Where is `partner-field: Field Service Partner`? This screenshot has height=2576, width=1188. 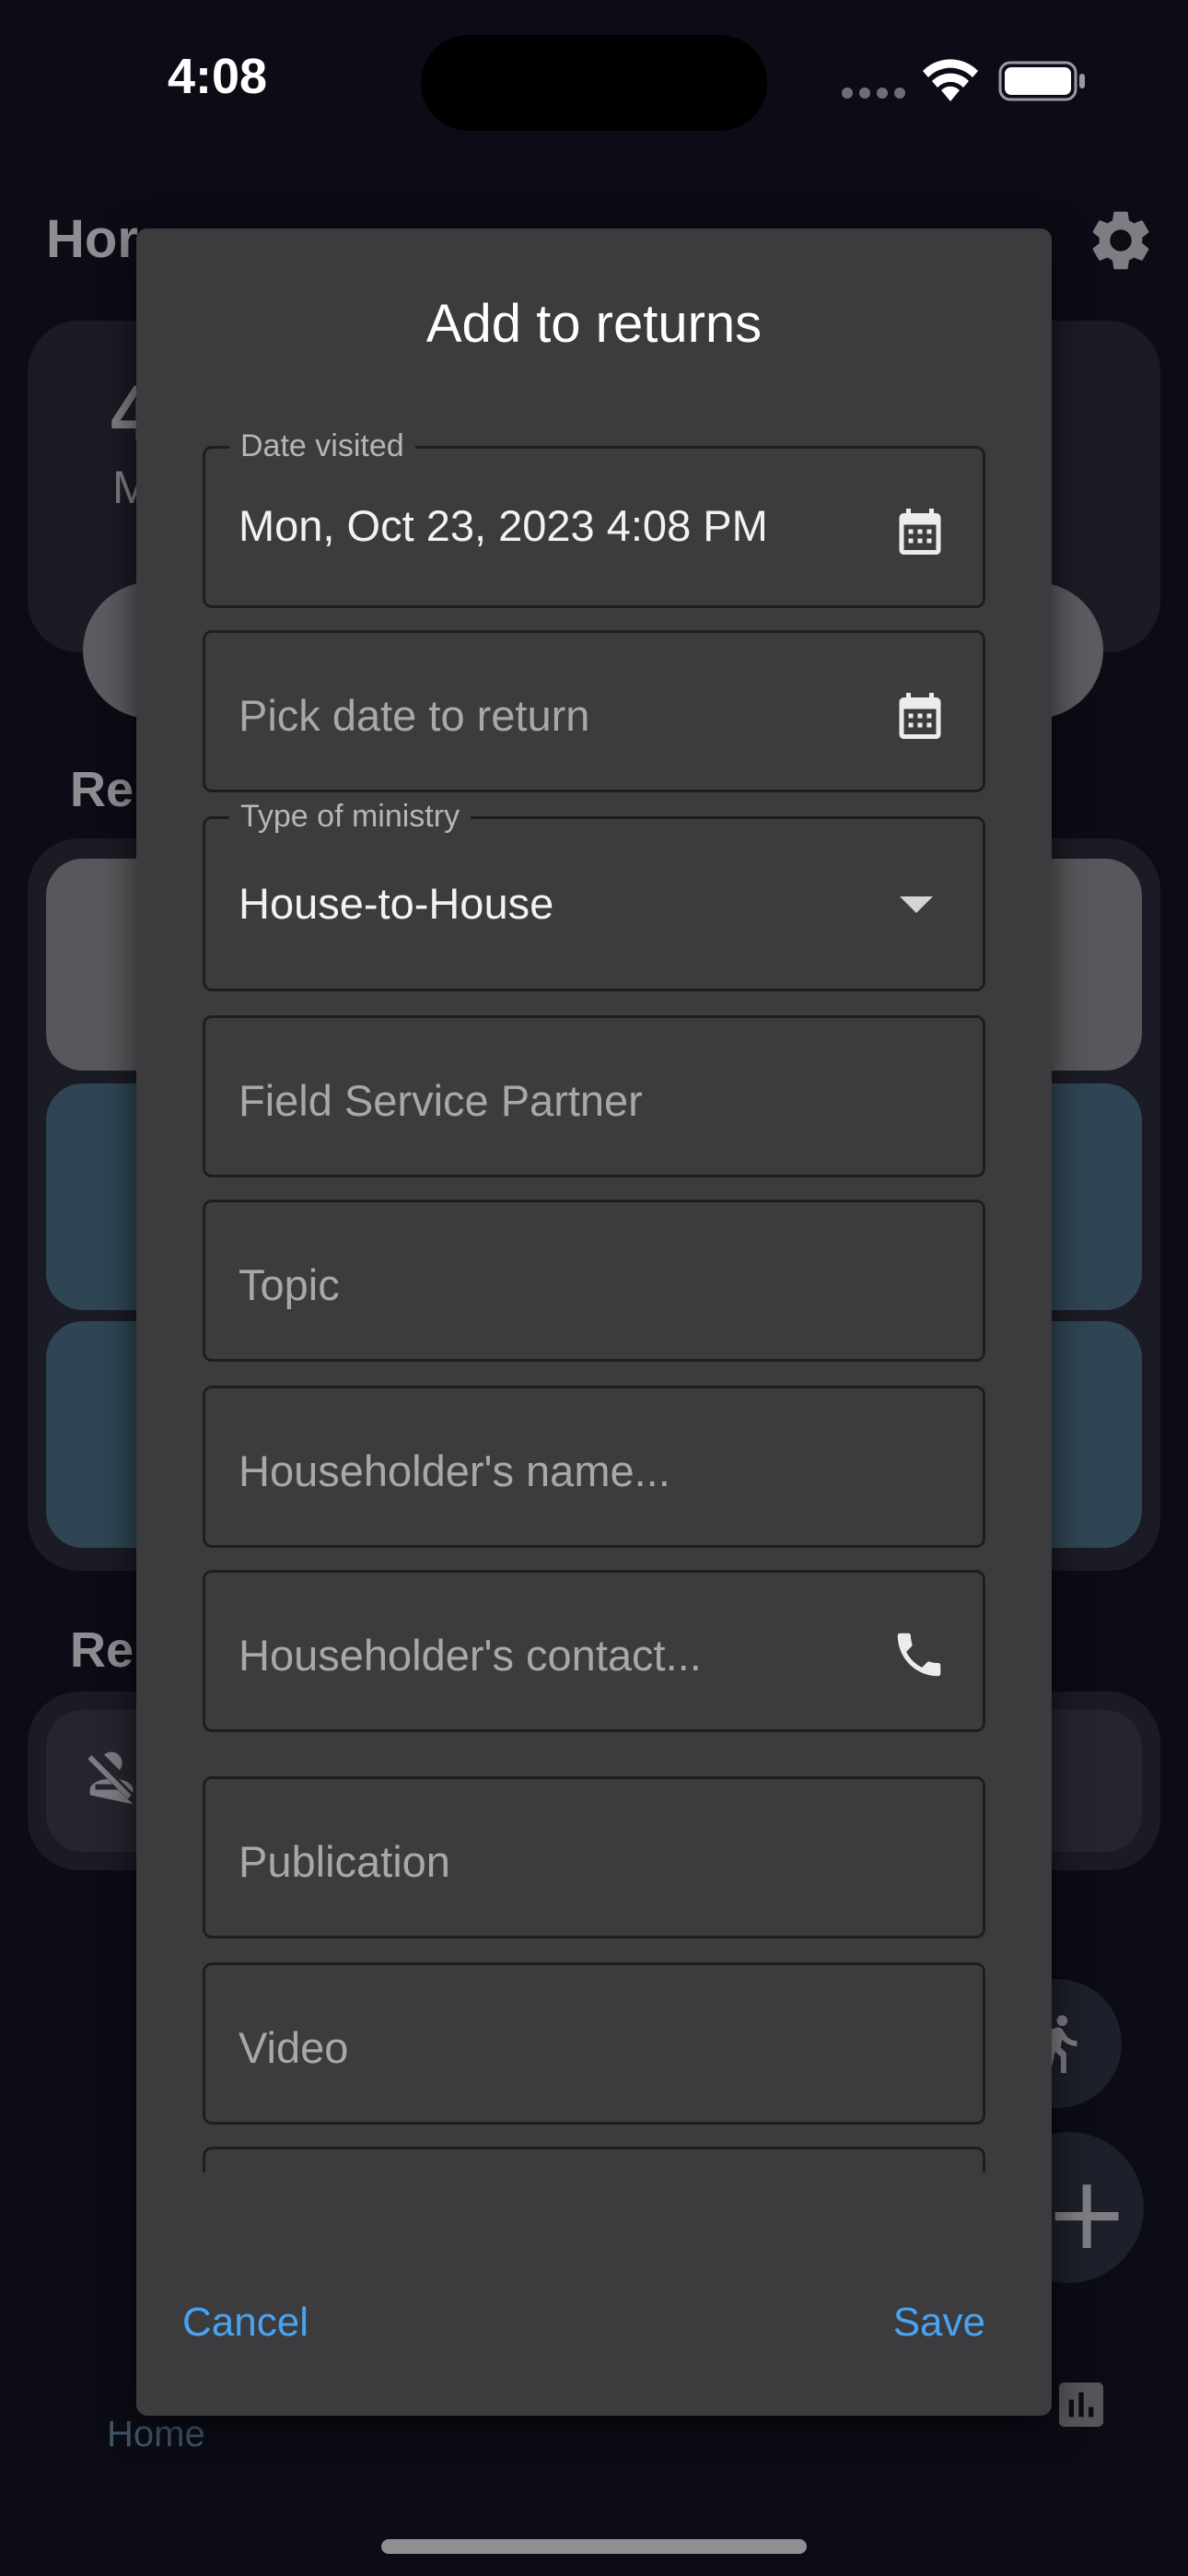 partner-field: Field Service Partner is located at coordinates (594, 1096).